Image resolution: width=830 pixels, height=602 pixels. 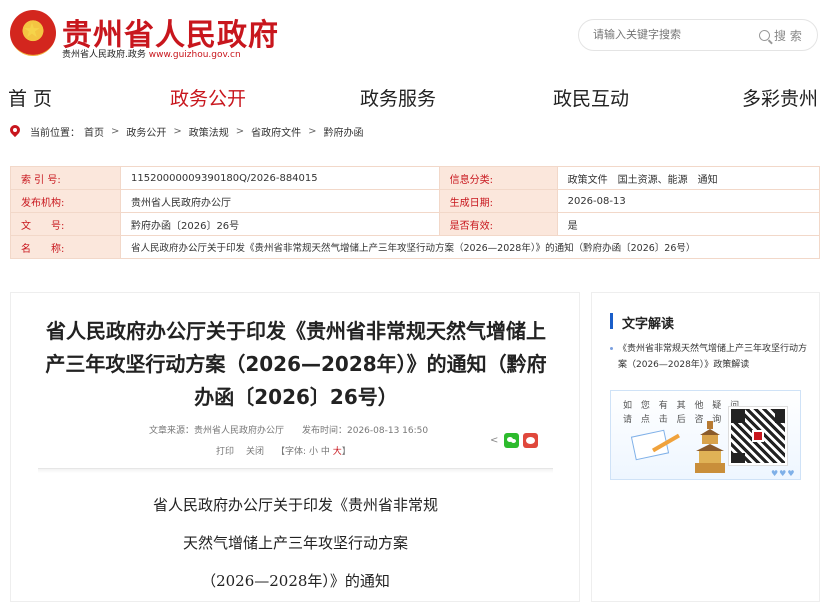 I want to click on bullet-icon, so click(x=611, y=348).